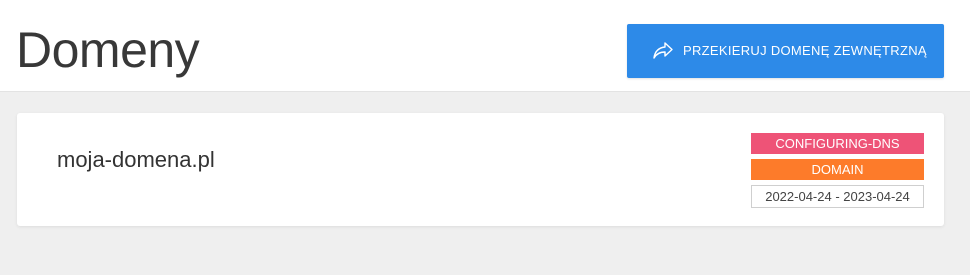 The width and height of the screenshot is (970, 275). Describe the element at coordinates (837, 196) in the screenshot. I see `validity-period: 2022-04-24 - 2023-04-24` at that location.